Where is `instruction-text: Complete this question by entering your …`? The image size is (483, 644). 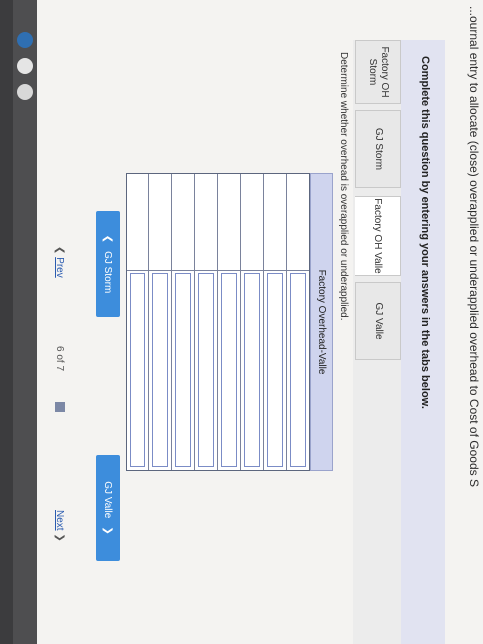
instruction-text: Complete this question by entering your … is located at coordinates (425, 232).